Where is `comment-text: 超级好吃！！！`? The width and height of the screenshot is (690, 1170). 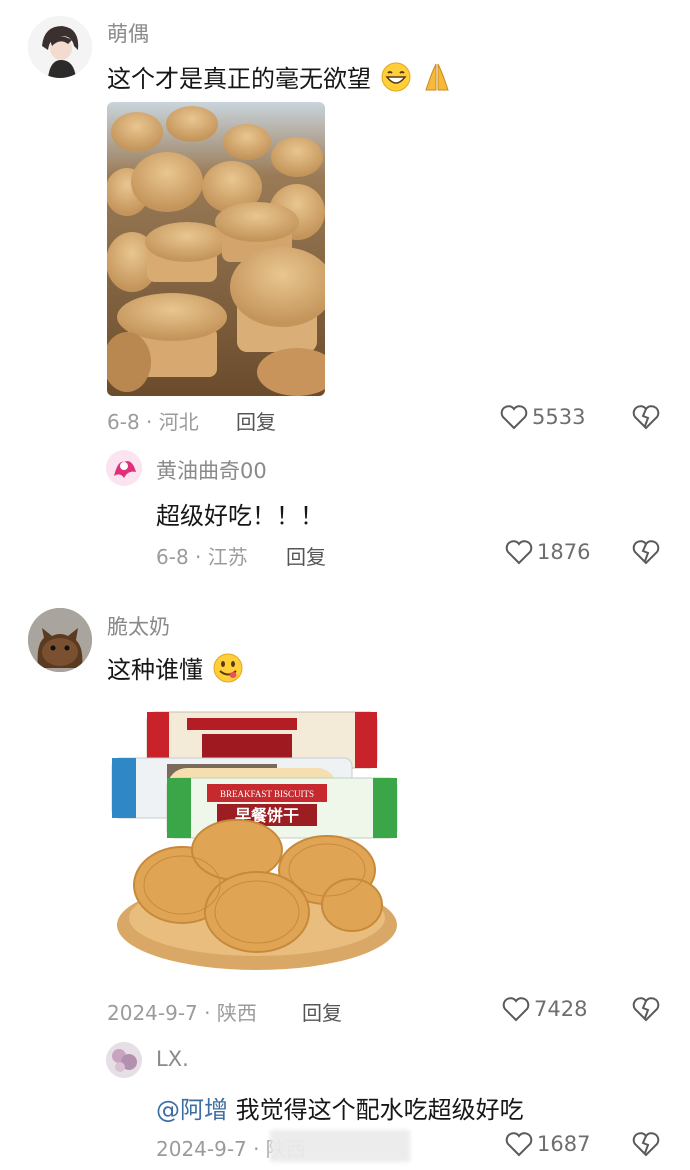
comment-text: 超级好吃！！！ is located at coordinates (240, 516).